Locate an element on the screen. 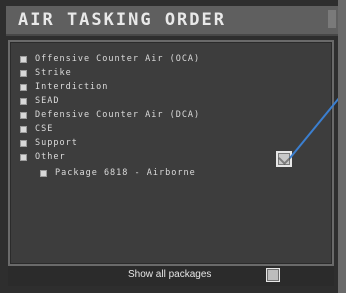 The image size is (346, 293). package-item-6818: Package 6818 - Airborne is located at coordinates (171, 173).